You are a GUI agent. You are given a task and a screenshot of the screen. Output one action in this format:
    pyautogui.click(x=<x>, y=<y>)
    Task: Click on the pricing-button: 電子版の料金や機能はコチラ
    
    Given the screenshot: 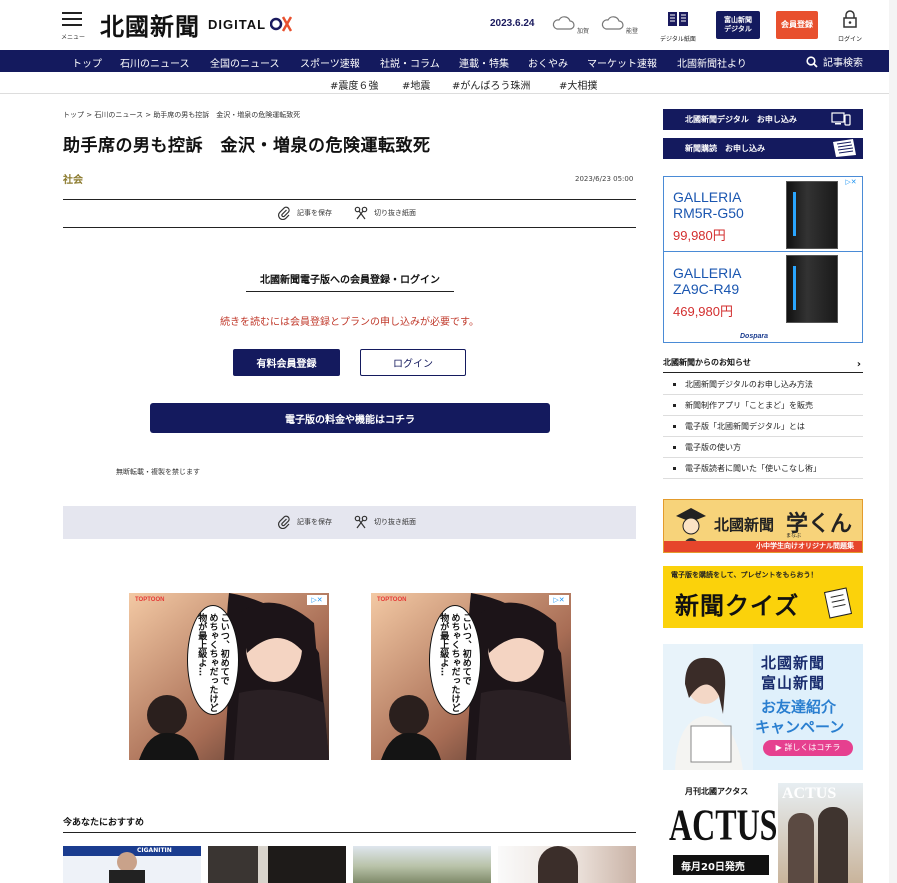 What is the action you would take?
    pyautogui.click(x=350, y=418)
    